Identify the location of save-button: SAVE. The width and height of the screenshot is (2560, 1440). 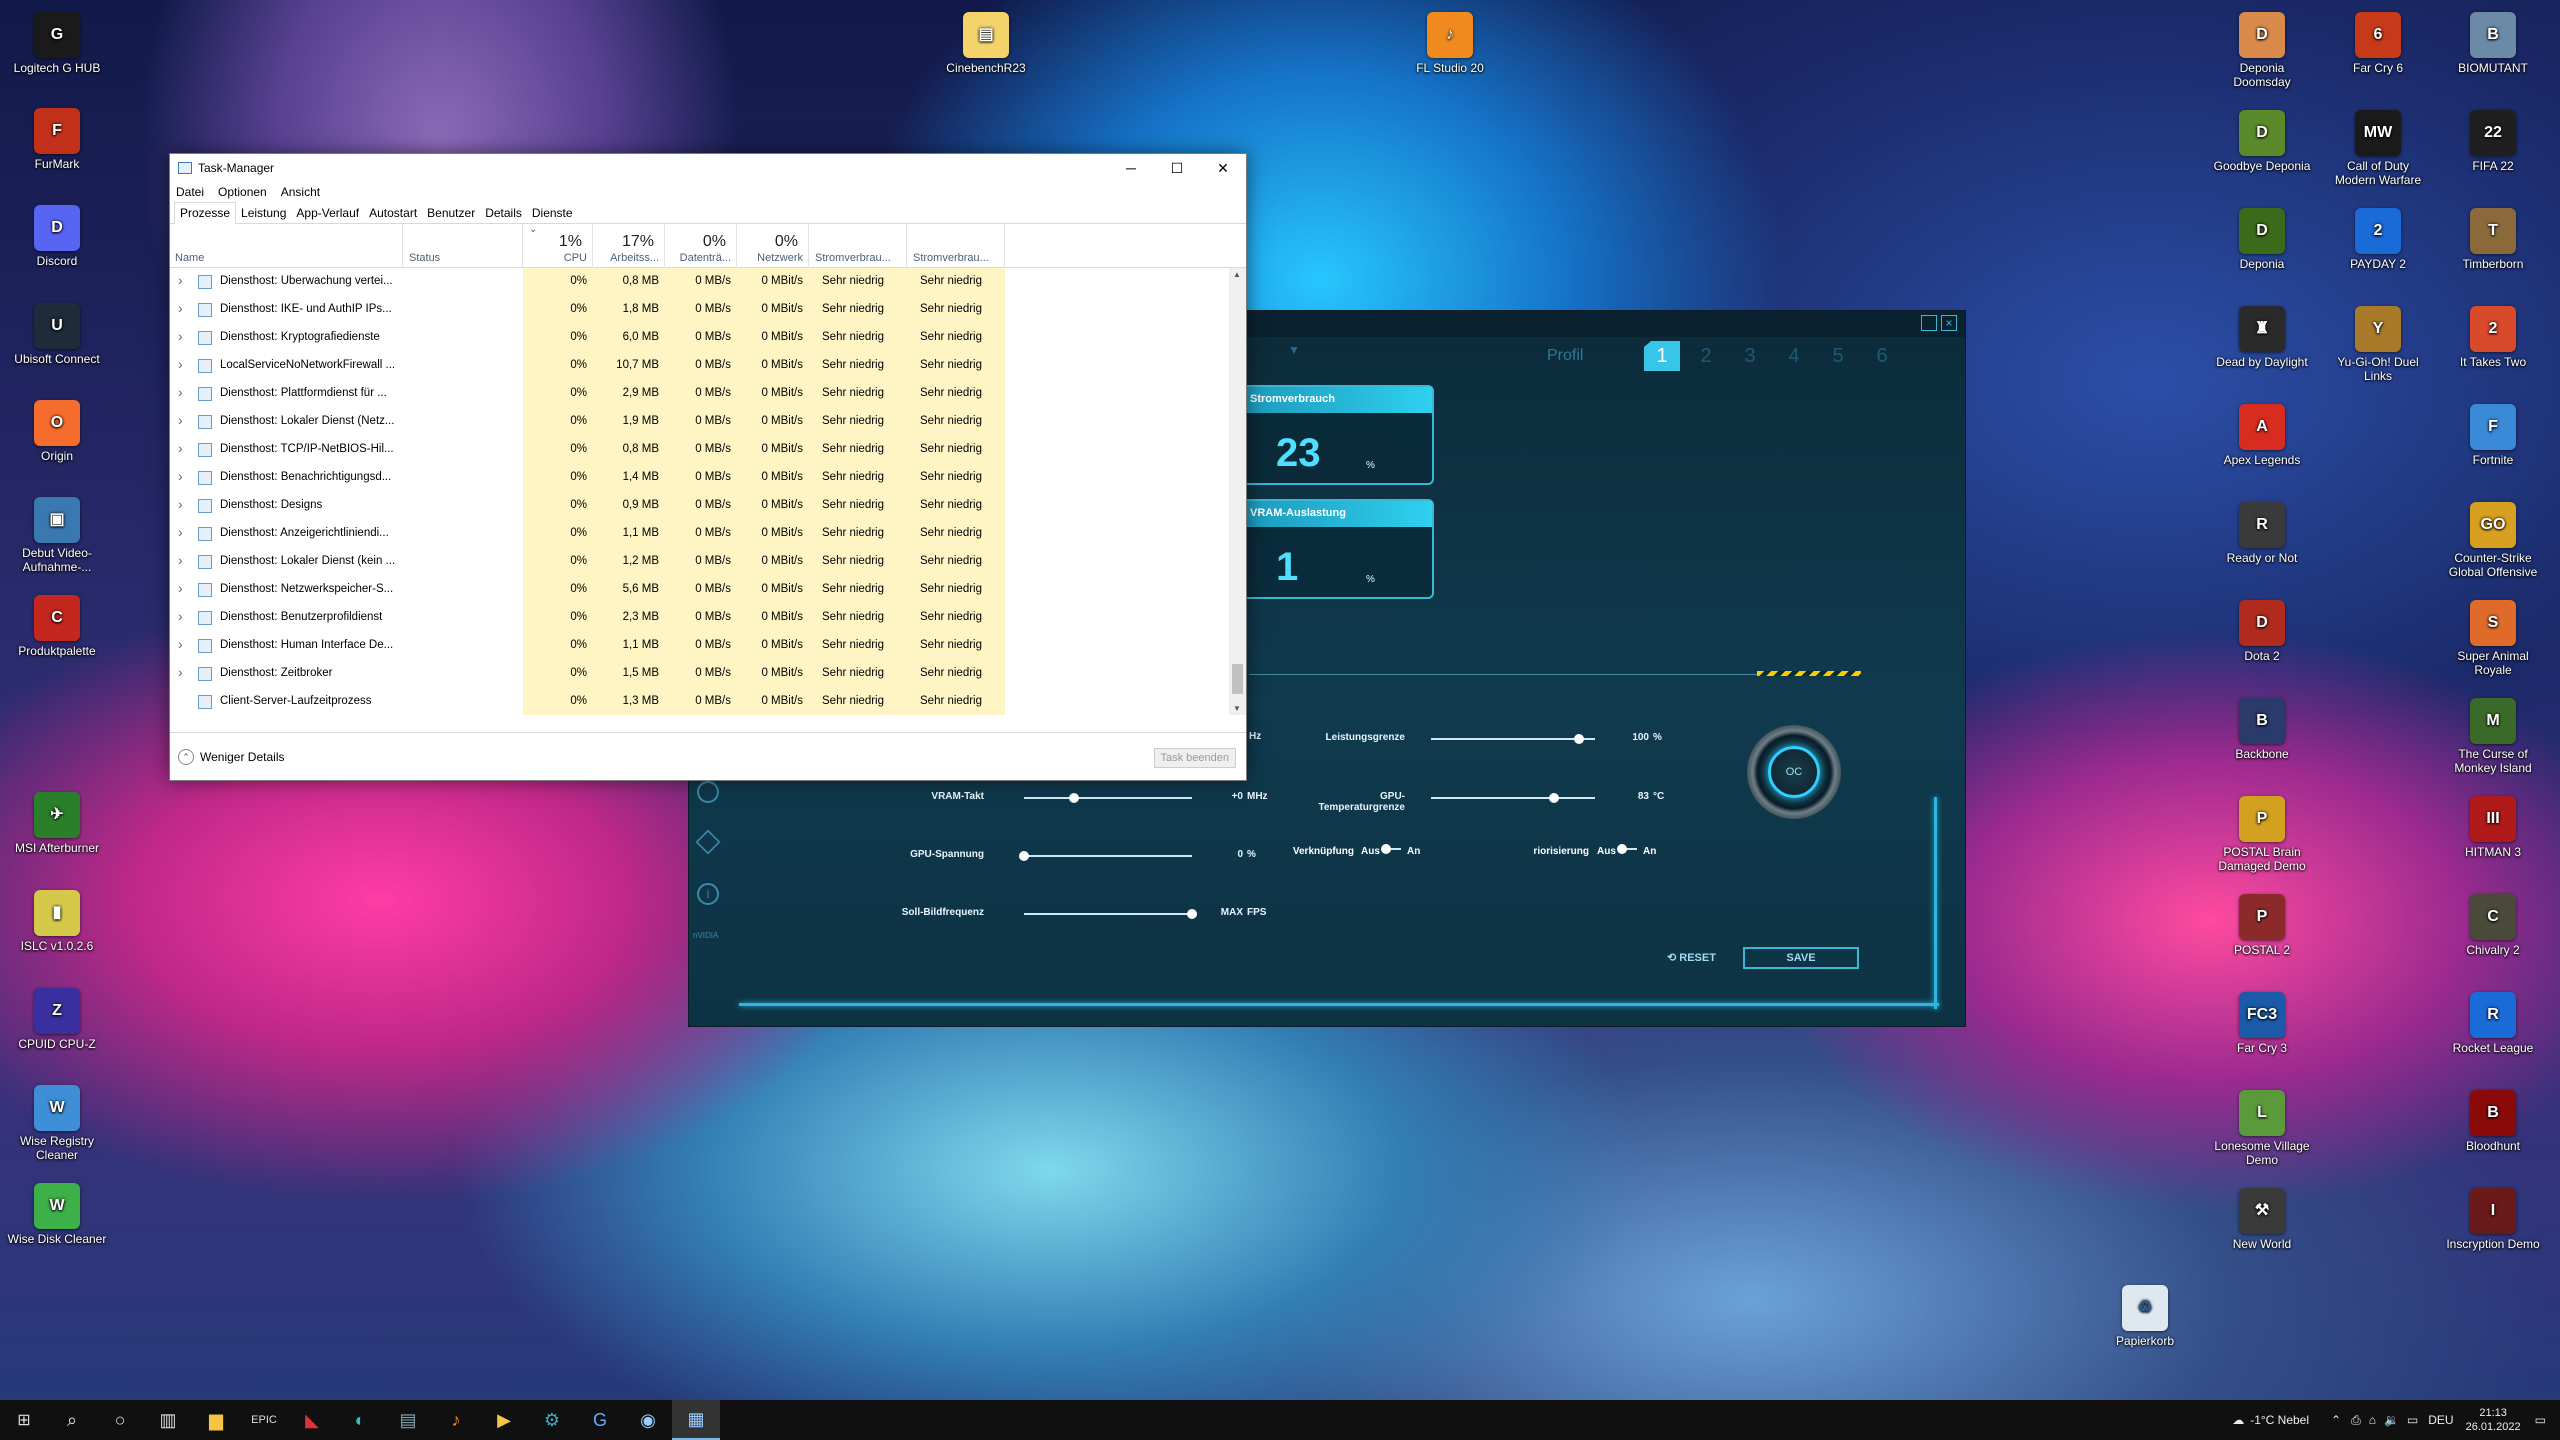
(1801, 958).